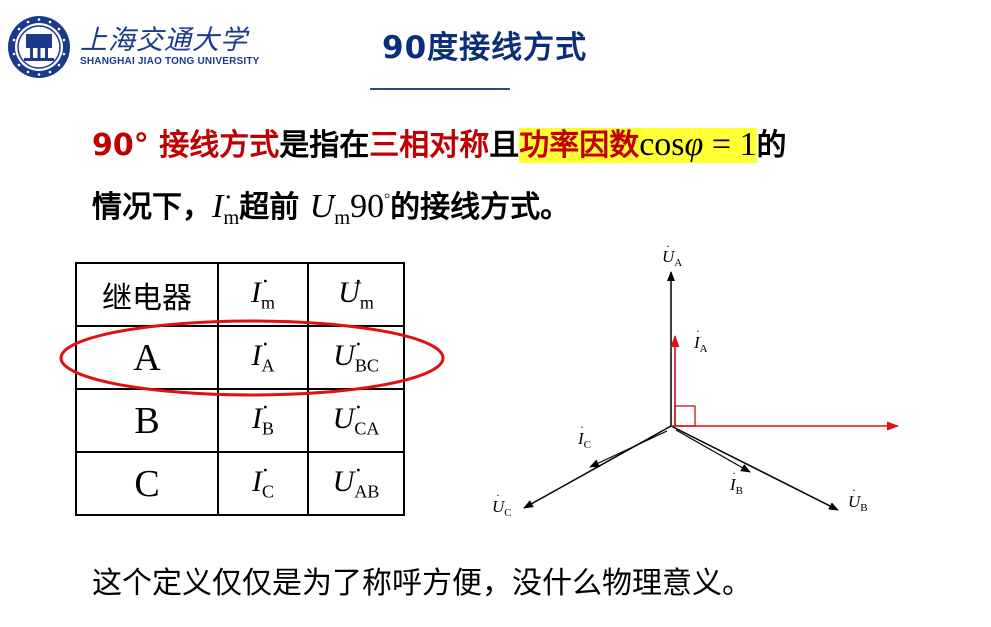 This screenshot has height=627, width=991. Describe the element at coordinates (269, 207) in the screenshot. I see `text-leads: 超前` at that location.